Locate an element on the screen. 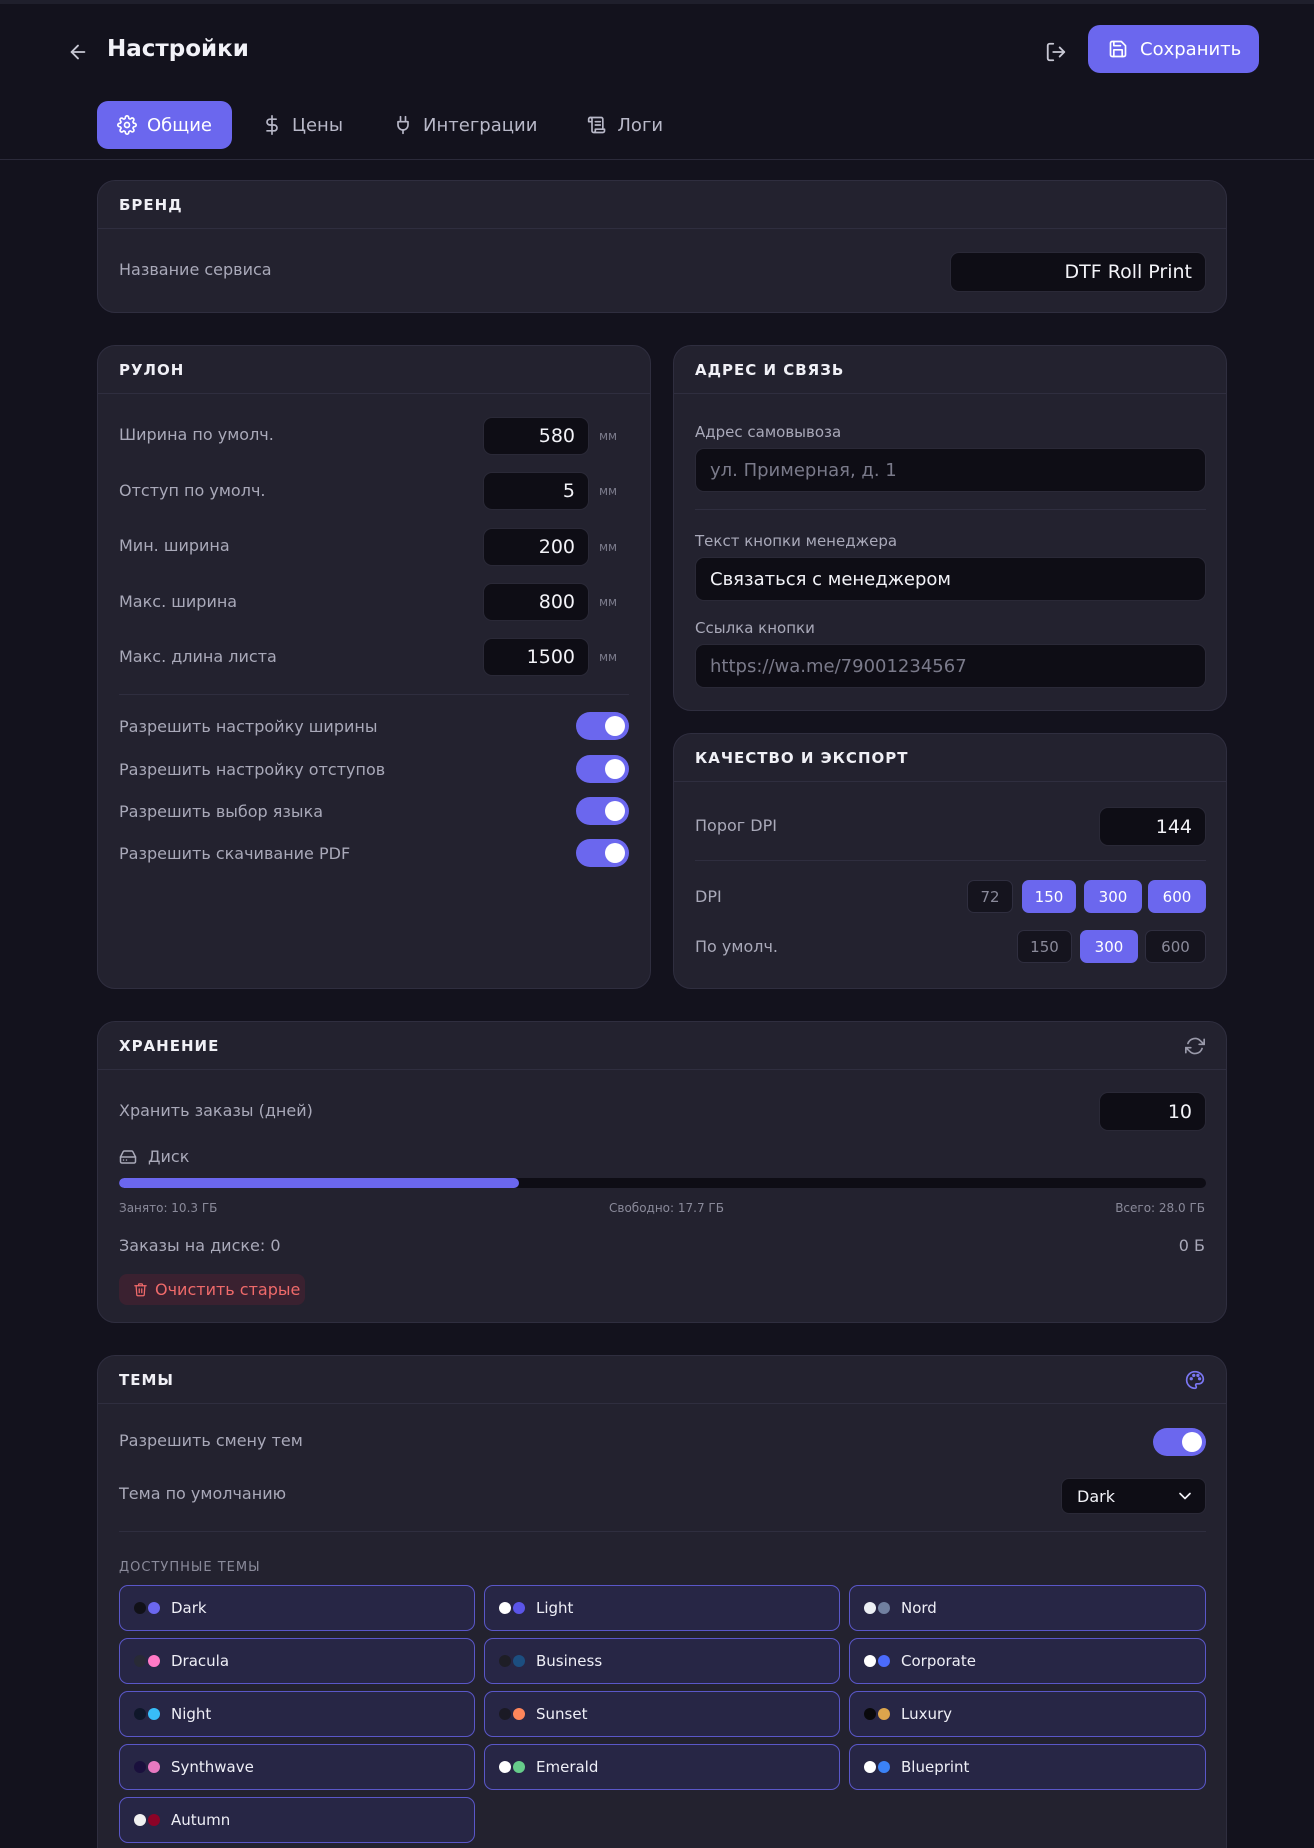 The image size is (1314, 1848). pickup-address-input is located at coordinates (950, 470).